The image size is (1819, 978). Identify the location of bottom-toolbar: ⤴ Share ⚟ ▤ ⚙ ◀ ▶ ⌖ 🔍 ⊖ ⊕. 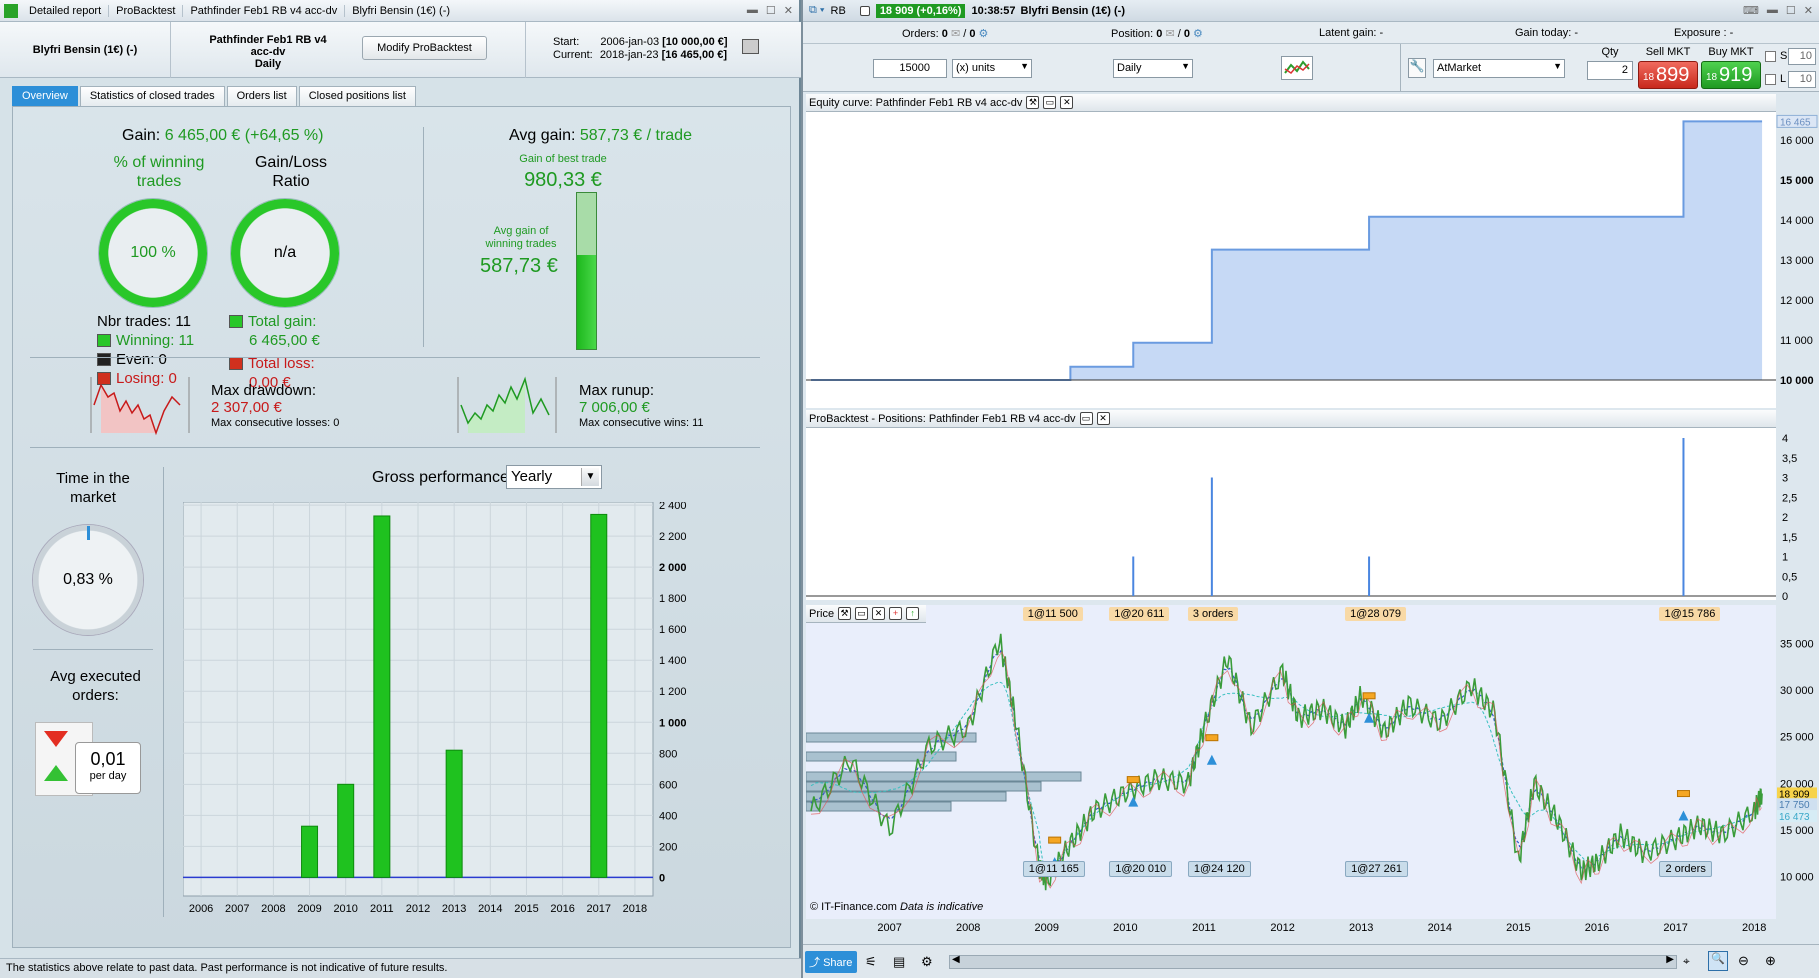
(1311, 961).